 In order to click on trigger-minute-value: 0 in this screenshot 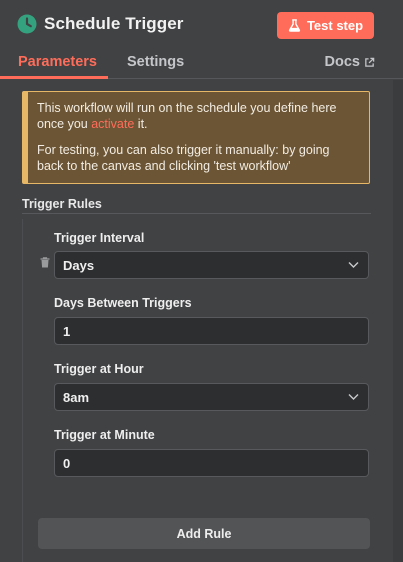, I will do `click(67, 463)`.